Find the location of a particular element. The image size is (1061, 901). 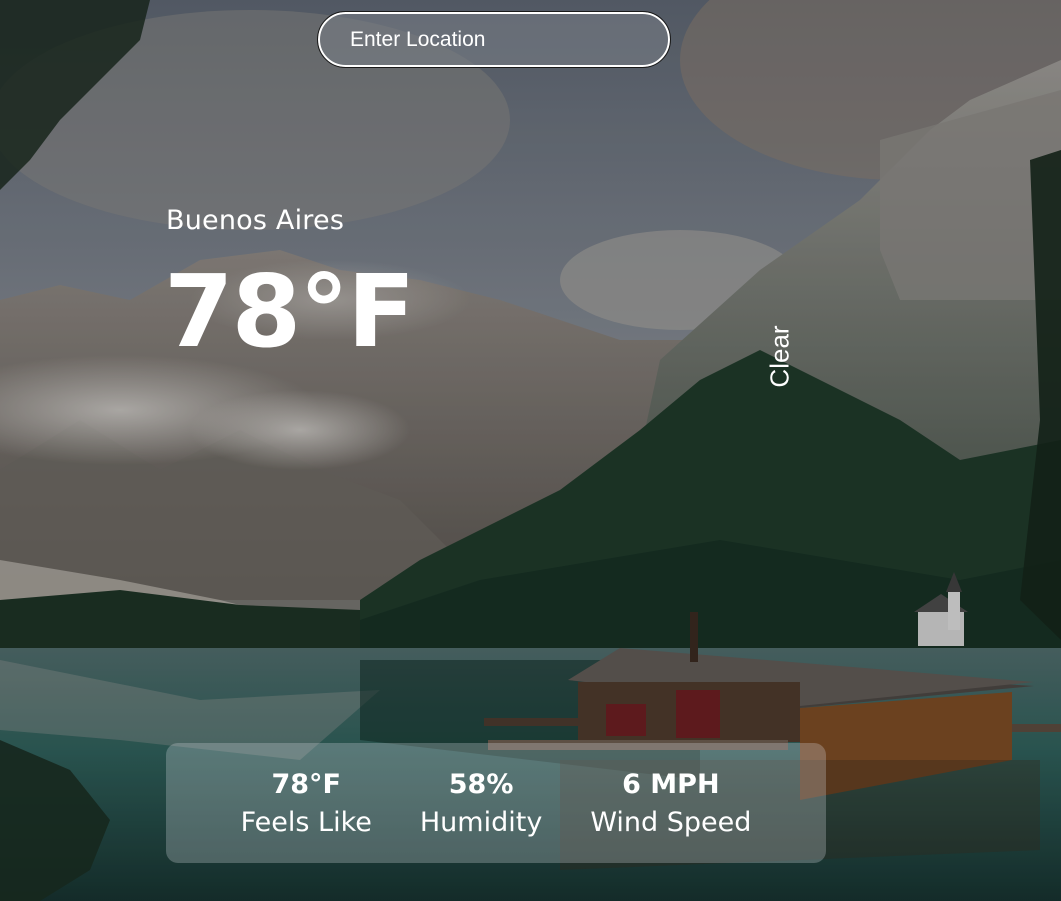

location-search-box is located at coordinates (494, 39).